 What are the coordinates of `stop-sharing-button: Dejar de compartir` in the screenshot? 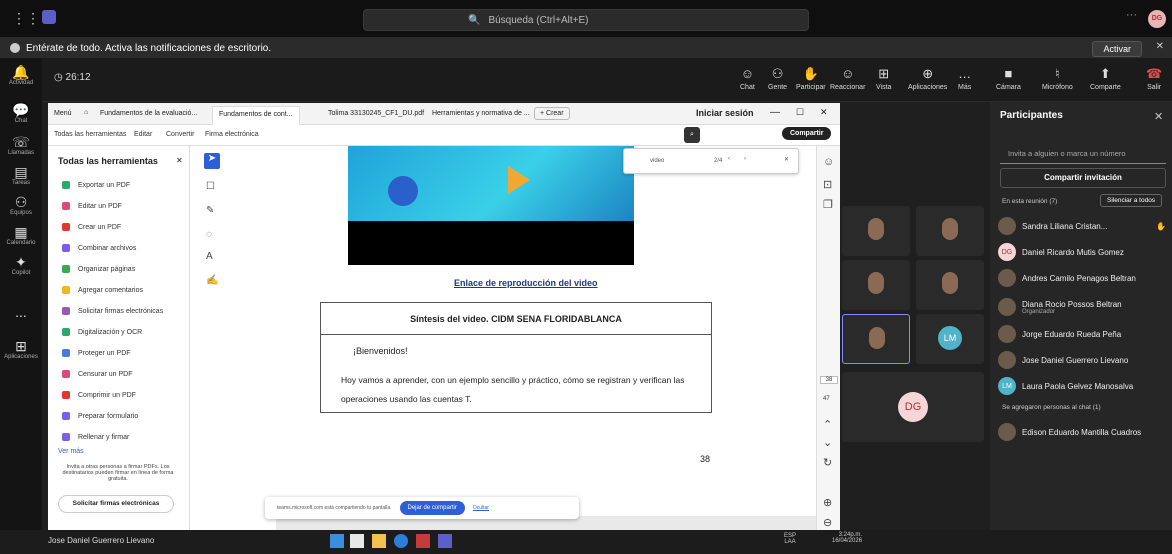 It's located at (432, 508).